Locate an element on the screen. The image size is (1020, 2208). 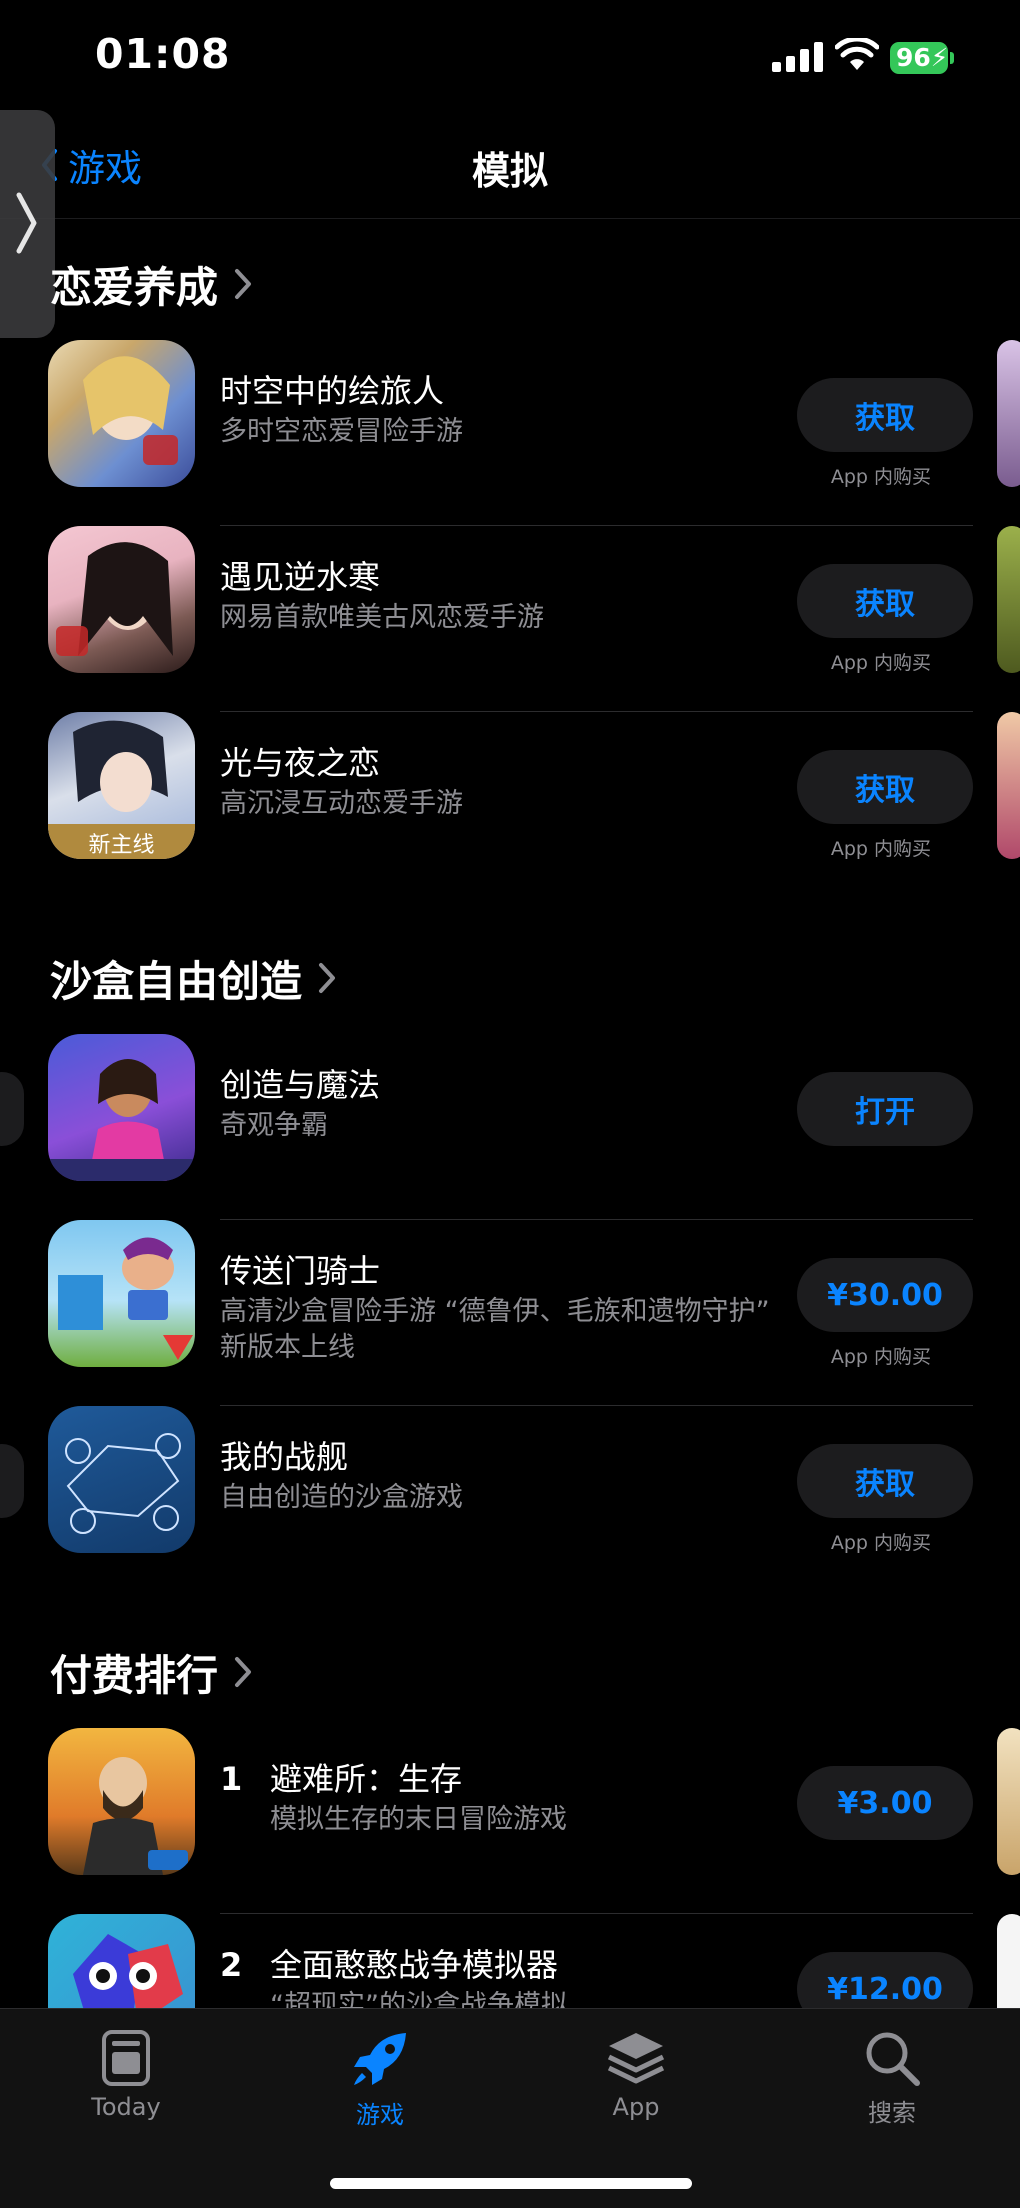
app-name: 遇见逆水寒 is located at coordinates (300, 577).